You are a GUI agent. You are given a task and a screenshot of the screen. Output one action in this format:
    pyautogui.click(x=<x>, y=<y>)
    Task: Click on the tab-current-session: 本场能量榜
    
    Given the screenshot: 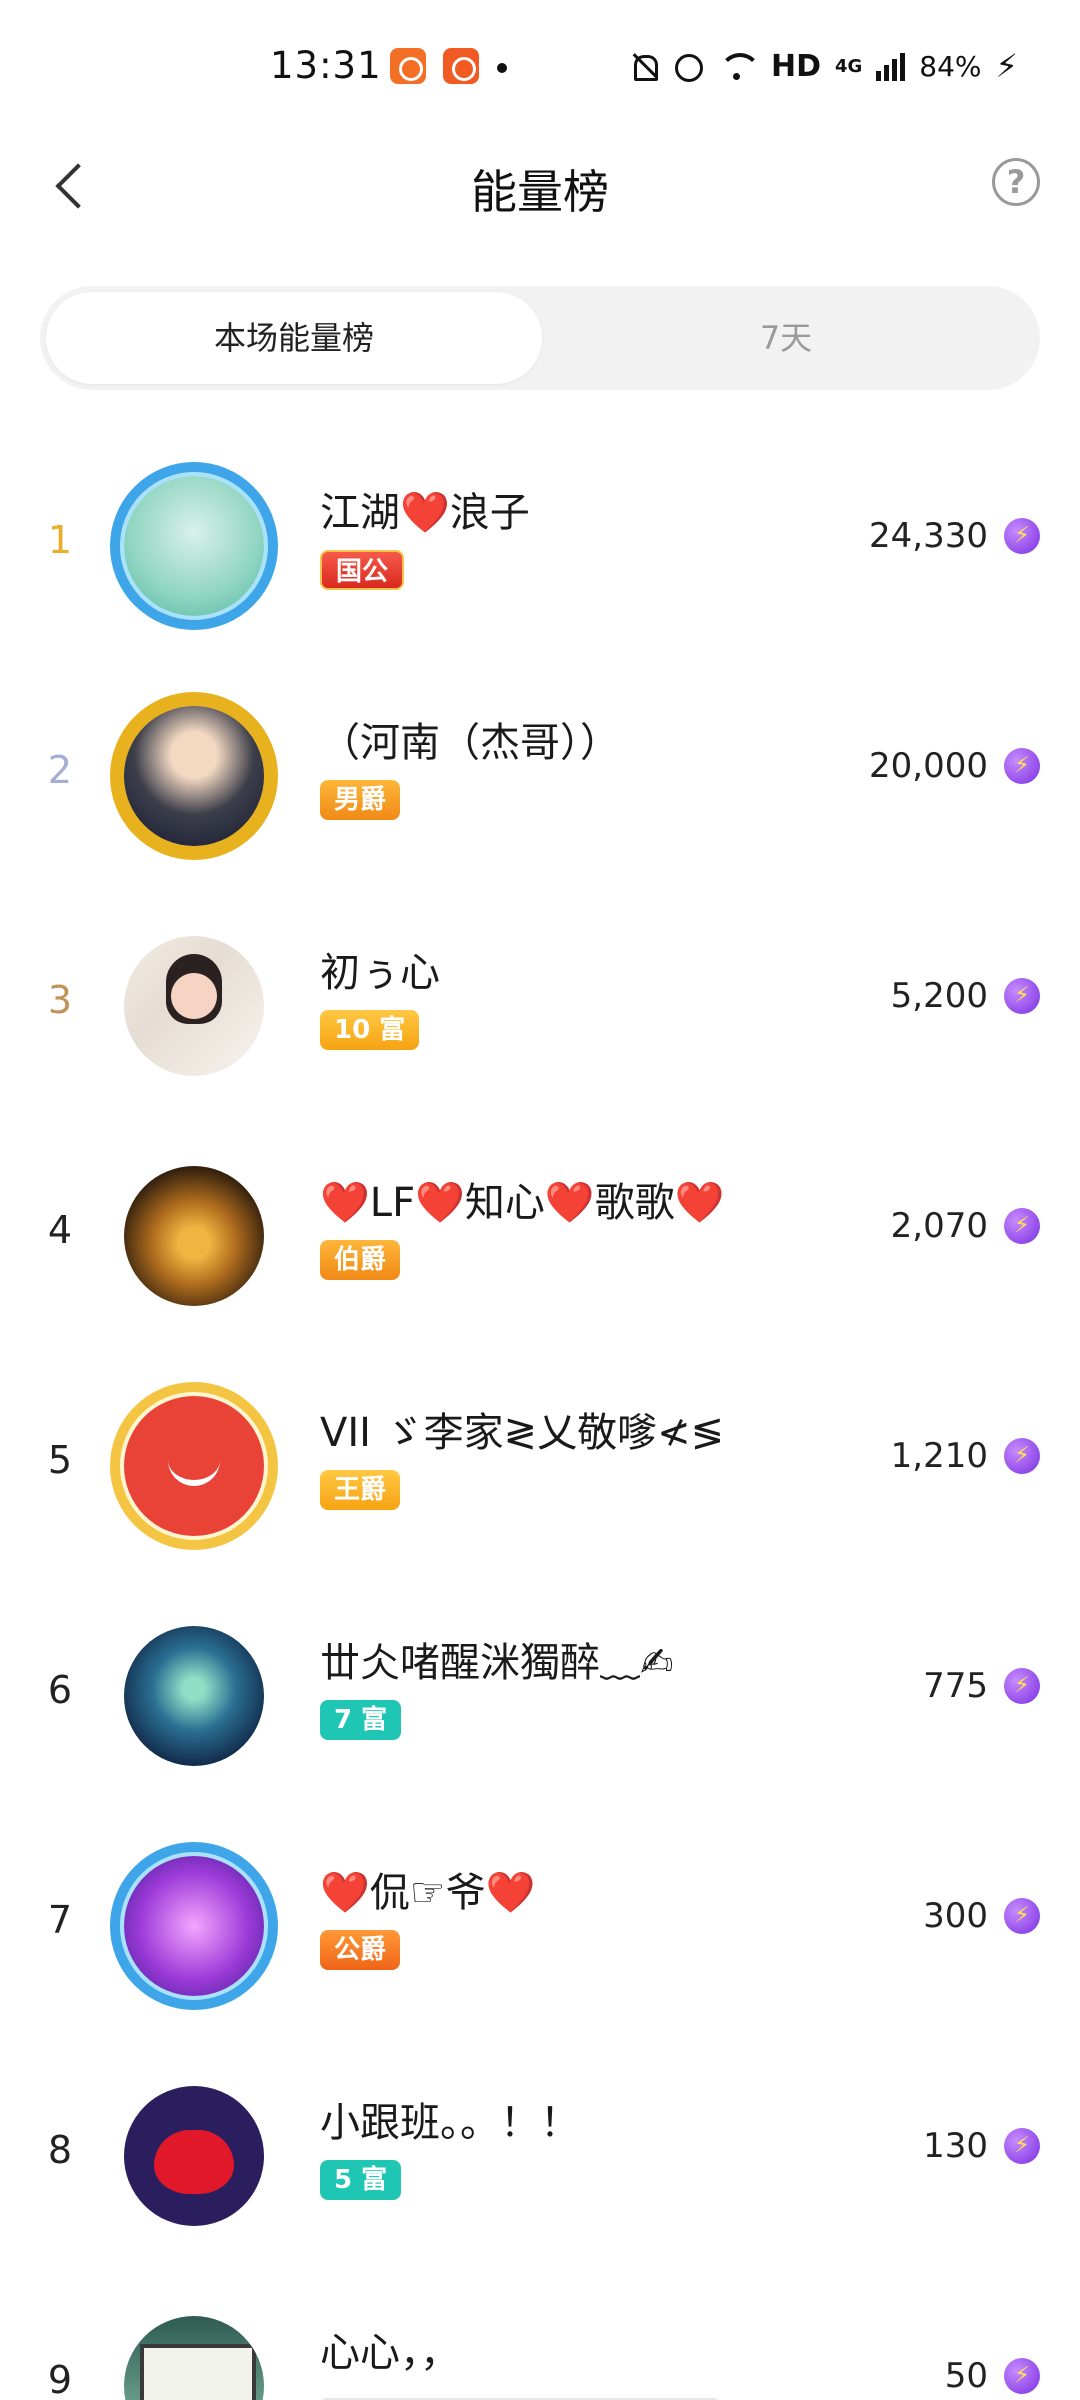 What is the action you would take?
    pyautogui.click(x=294, y=338)
    